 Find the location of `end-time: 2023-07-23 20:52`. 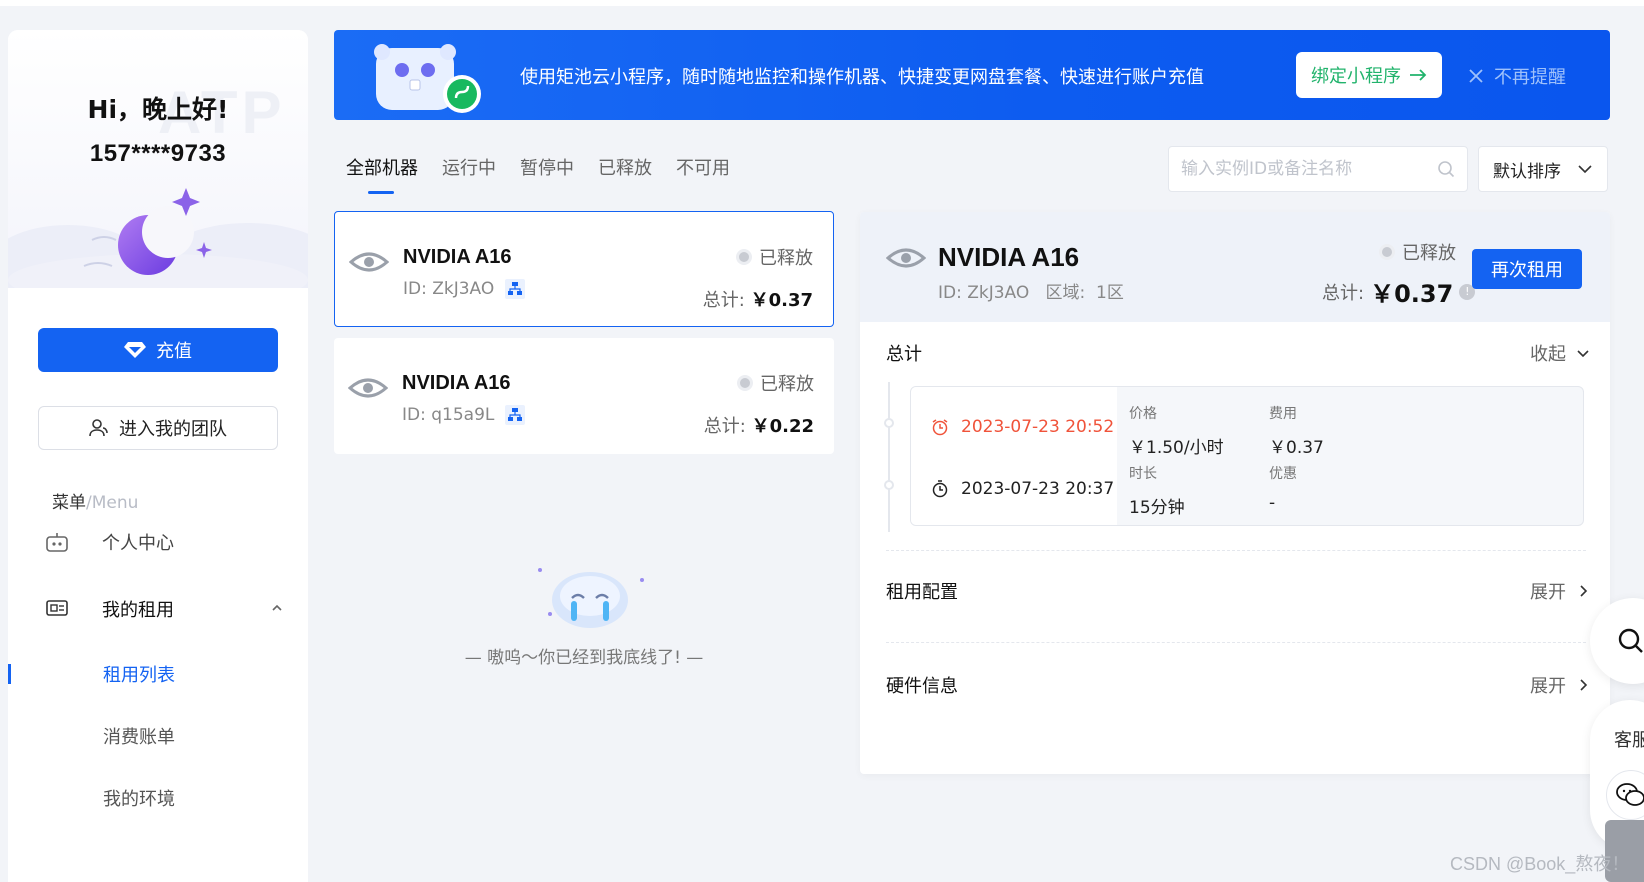

end-time: 2023-07-23 20:52 is located at coordinates (1038, 427).